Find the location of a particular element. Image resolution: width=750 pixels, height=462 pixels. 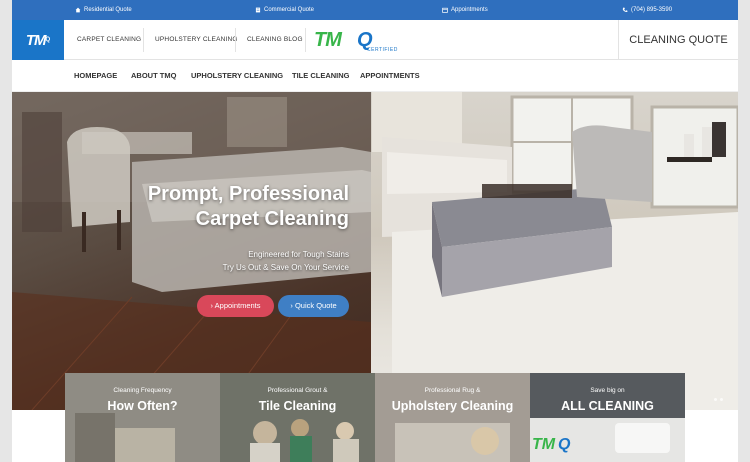

cleaning-quote-link: CLEANING QUOTE is located at coordinates (678, 40).